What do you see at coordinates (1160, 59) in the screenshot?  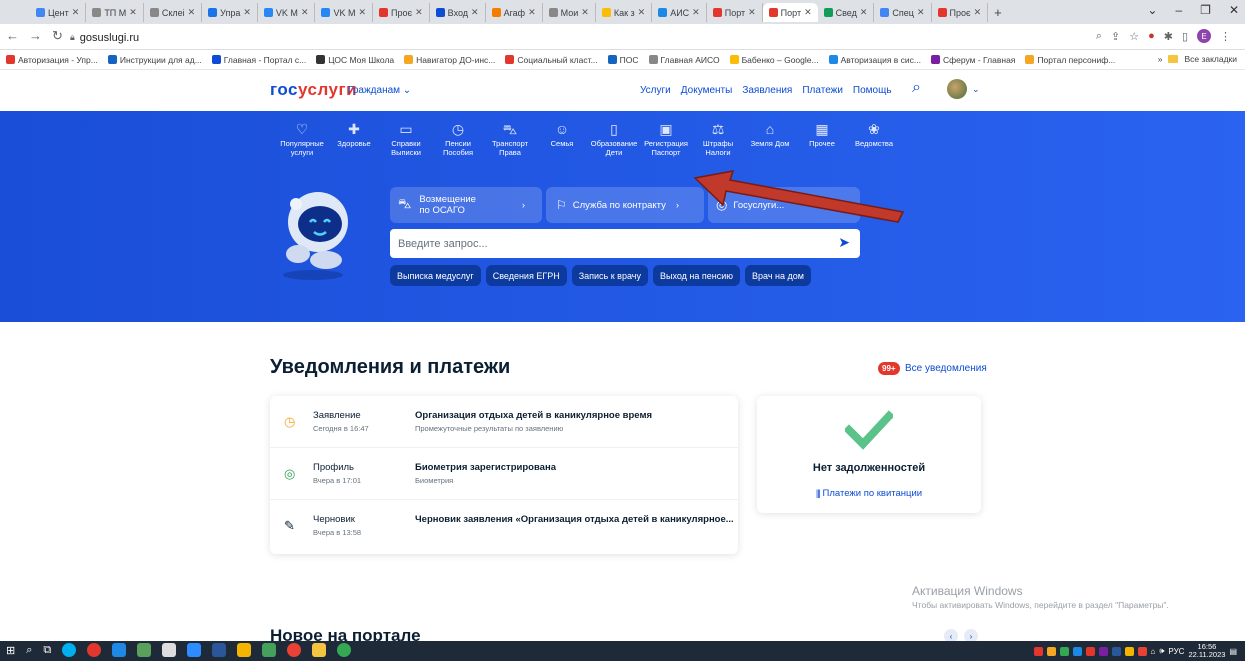 I see `bookmarks-more: »` at bounding box center [1160, 59].